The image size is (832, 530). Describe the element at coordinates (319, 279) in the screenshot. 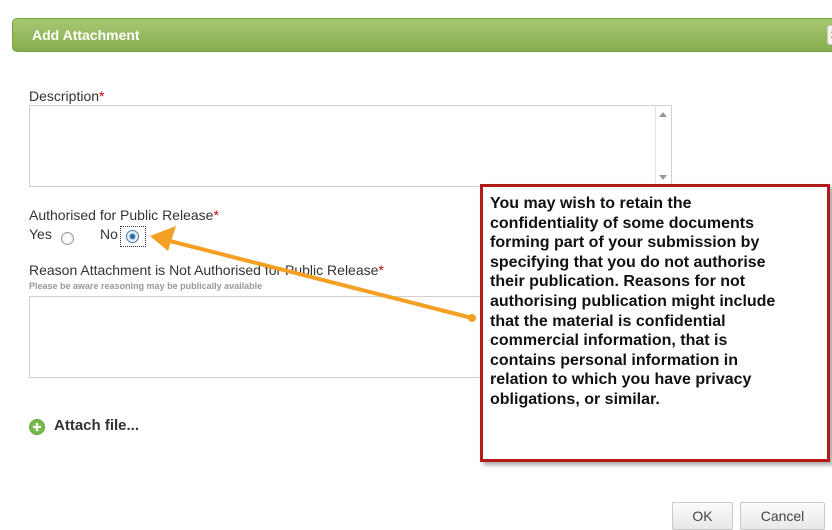

I see `arrow-line` at that location.